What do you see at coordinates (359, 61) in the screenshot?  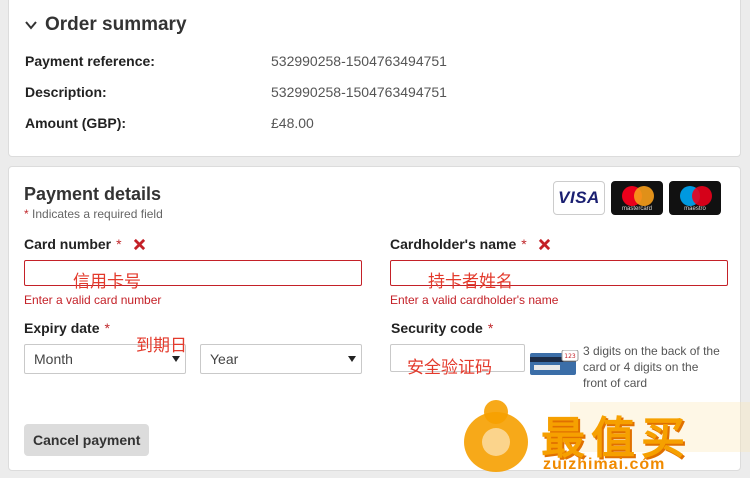 I see `payment-reference-value: 532990258-1504763494751` at bounding box center [359, 61].